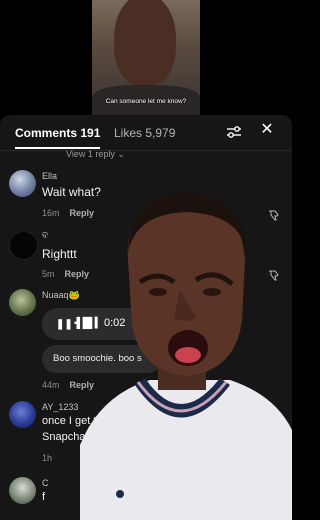  What do you see at coordinates (234, 132) in the screenshot?
I see `filter-icon` at bounding box center [234, 132].